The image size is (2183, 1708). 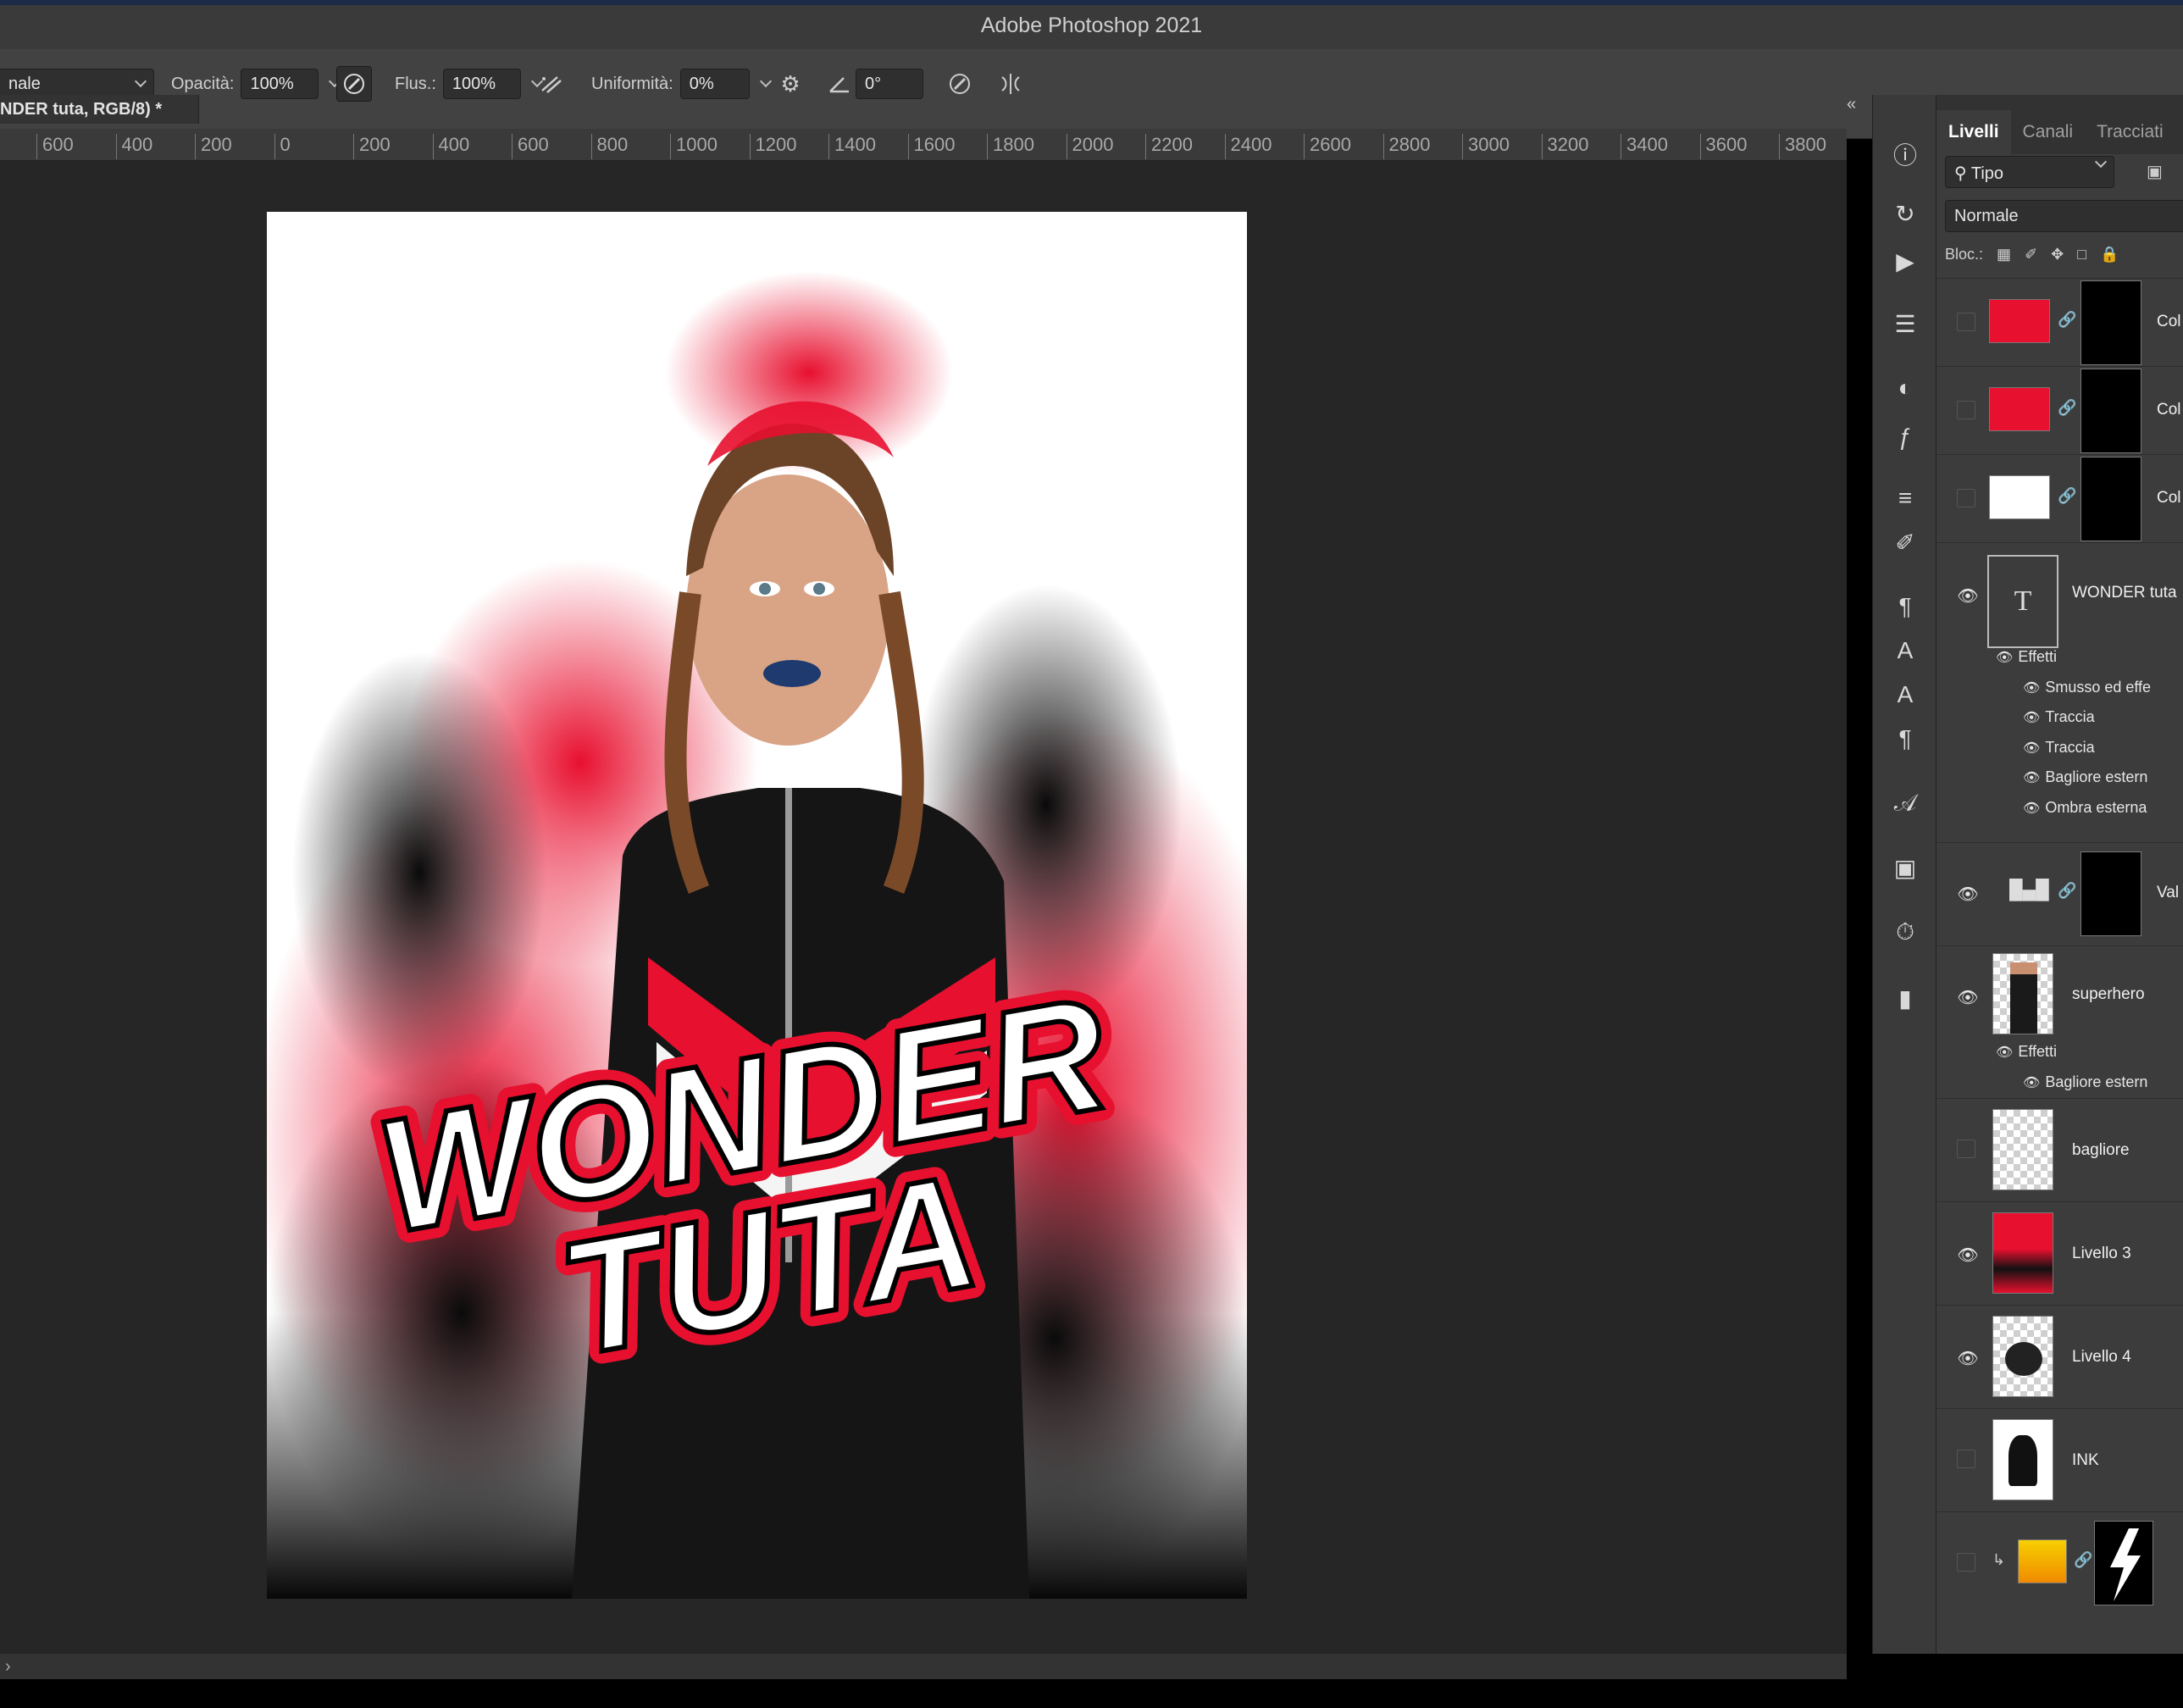 I want to click on styles-fx-icon: ƒ, so click(x=1905, y=437).